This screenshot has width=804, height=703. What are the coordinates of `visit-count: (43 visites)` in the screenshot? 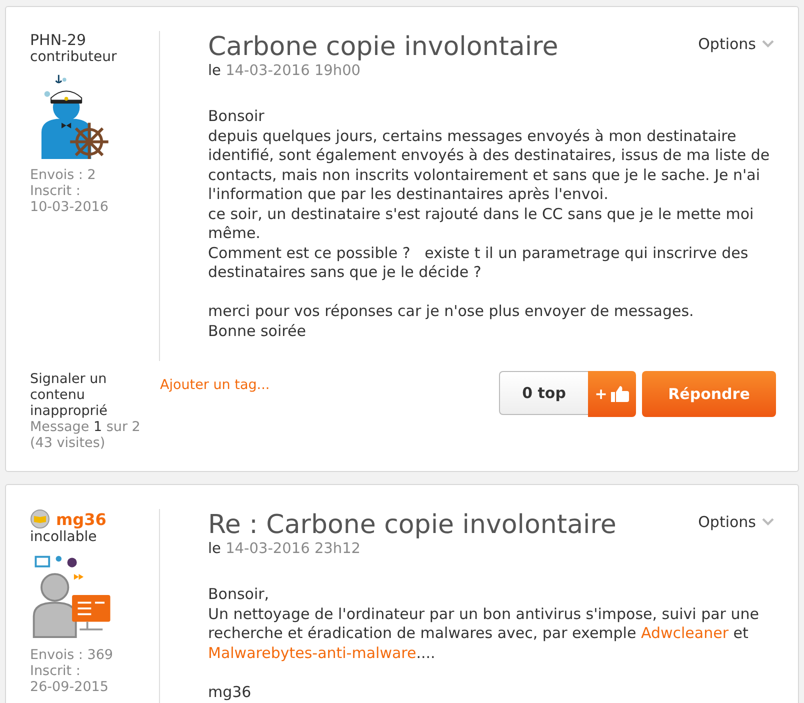 It's located at (68, 443).